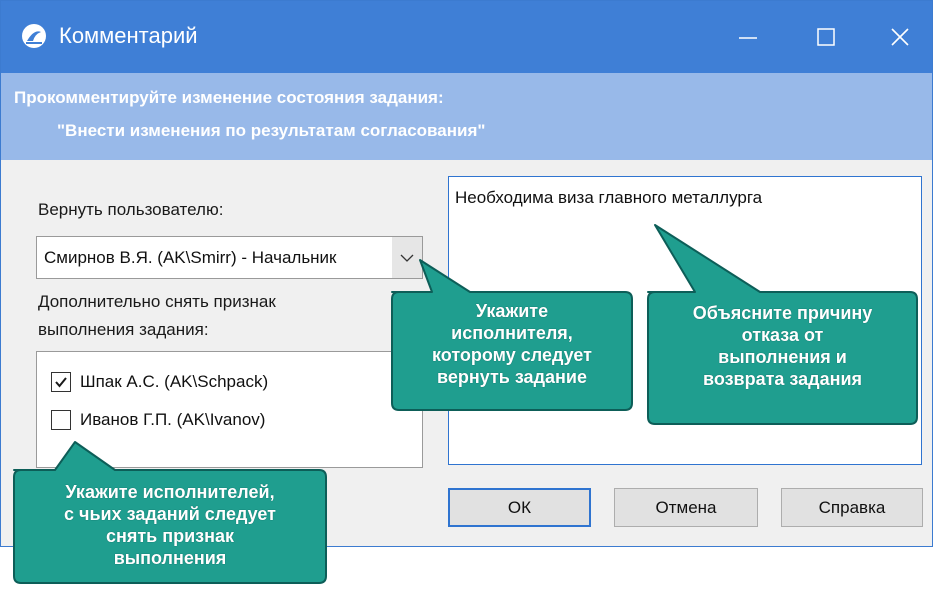  I want to click on minimize-icon, so click(748, 38).